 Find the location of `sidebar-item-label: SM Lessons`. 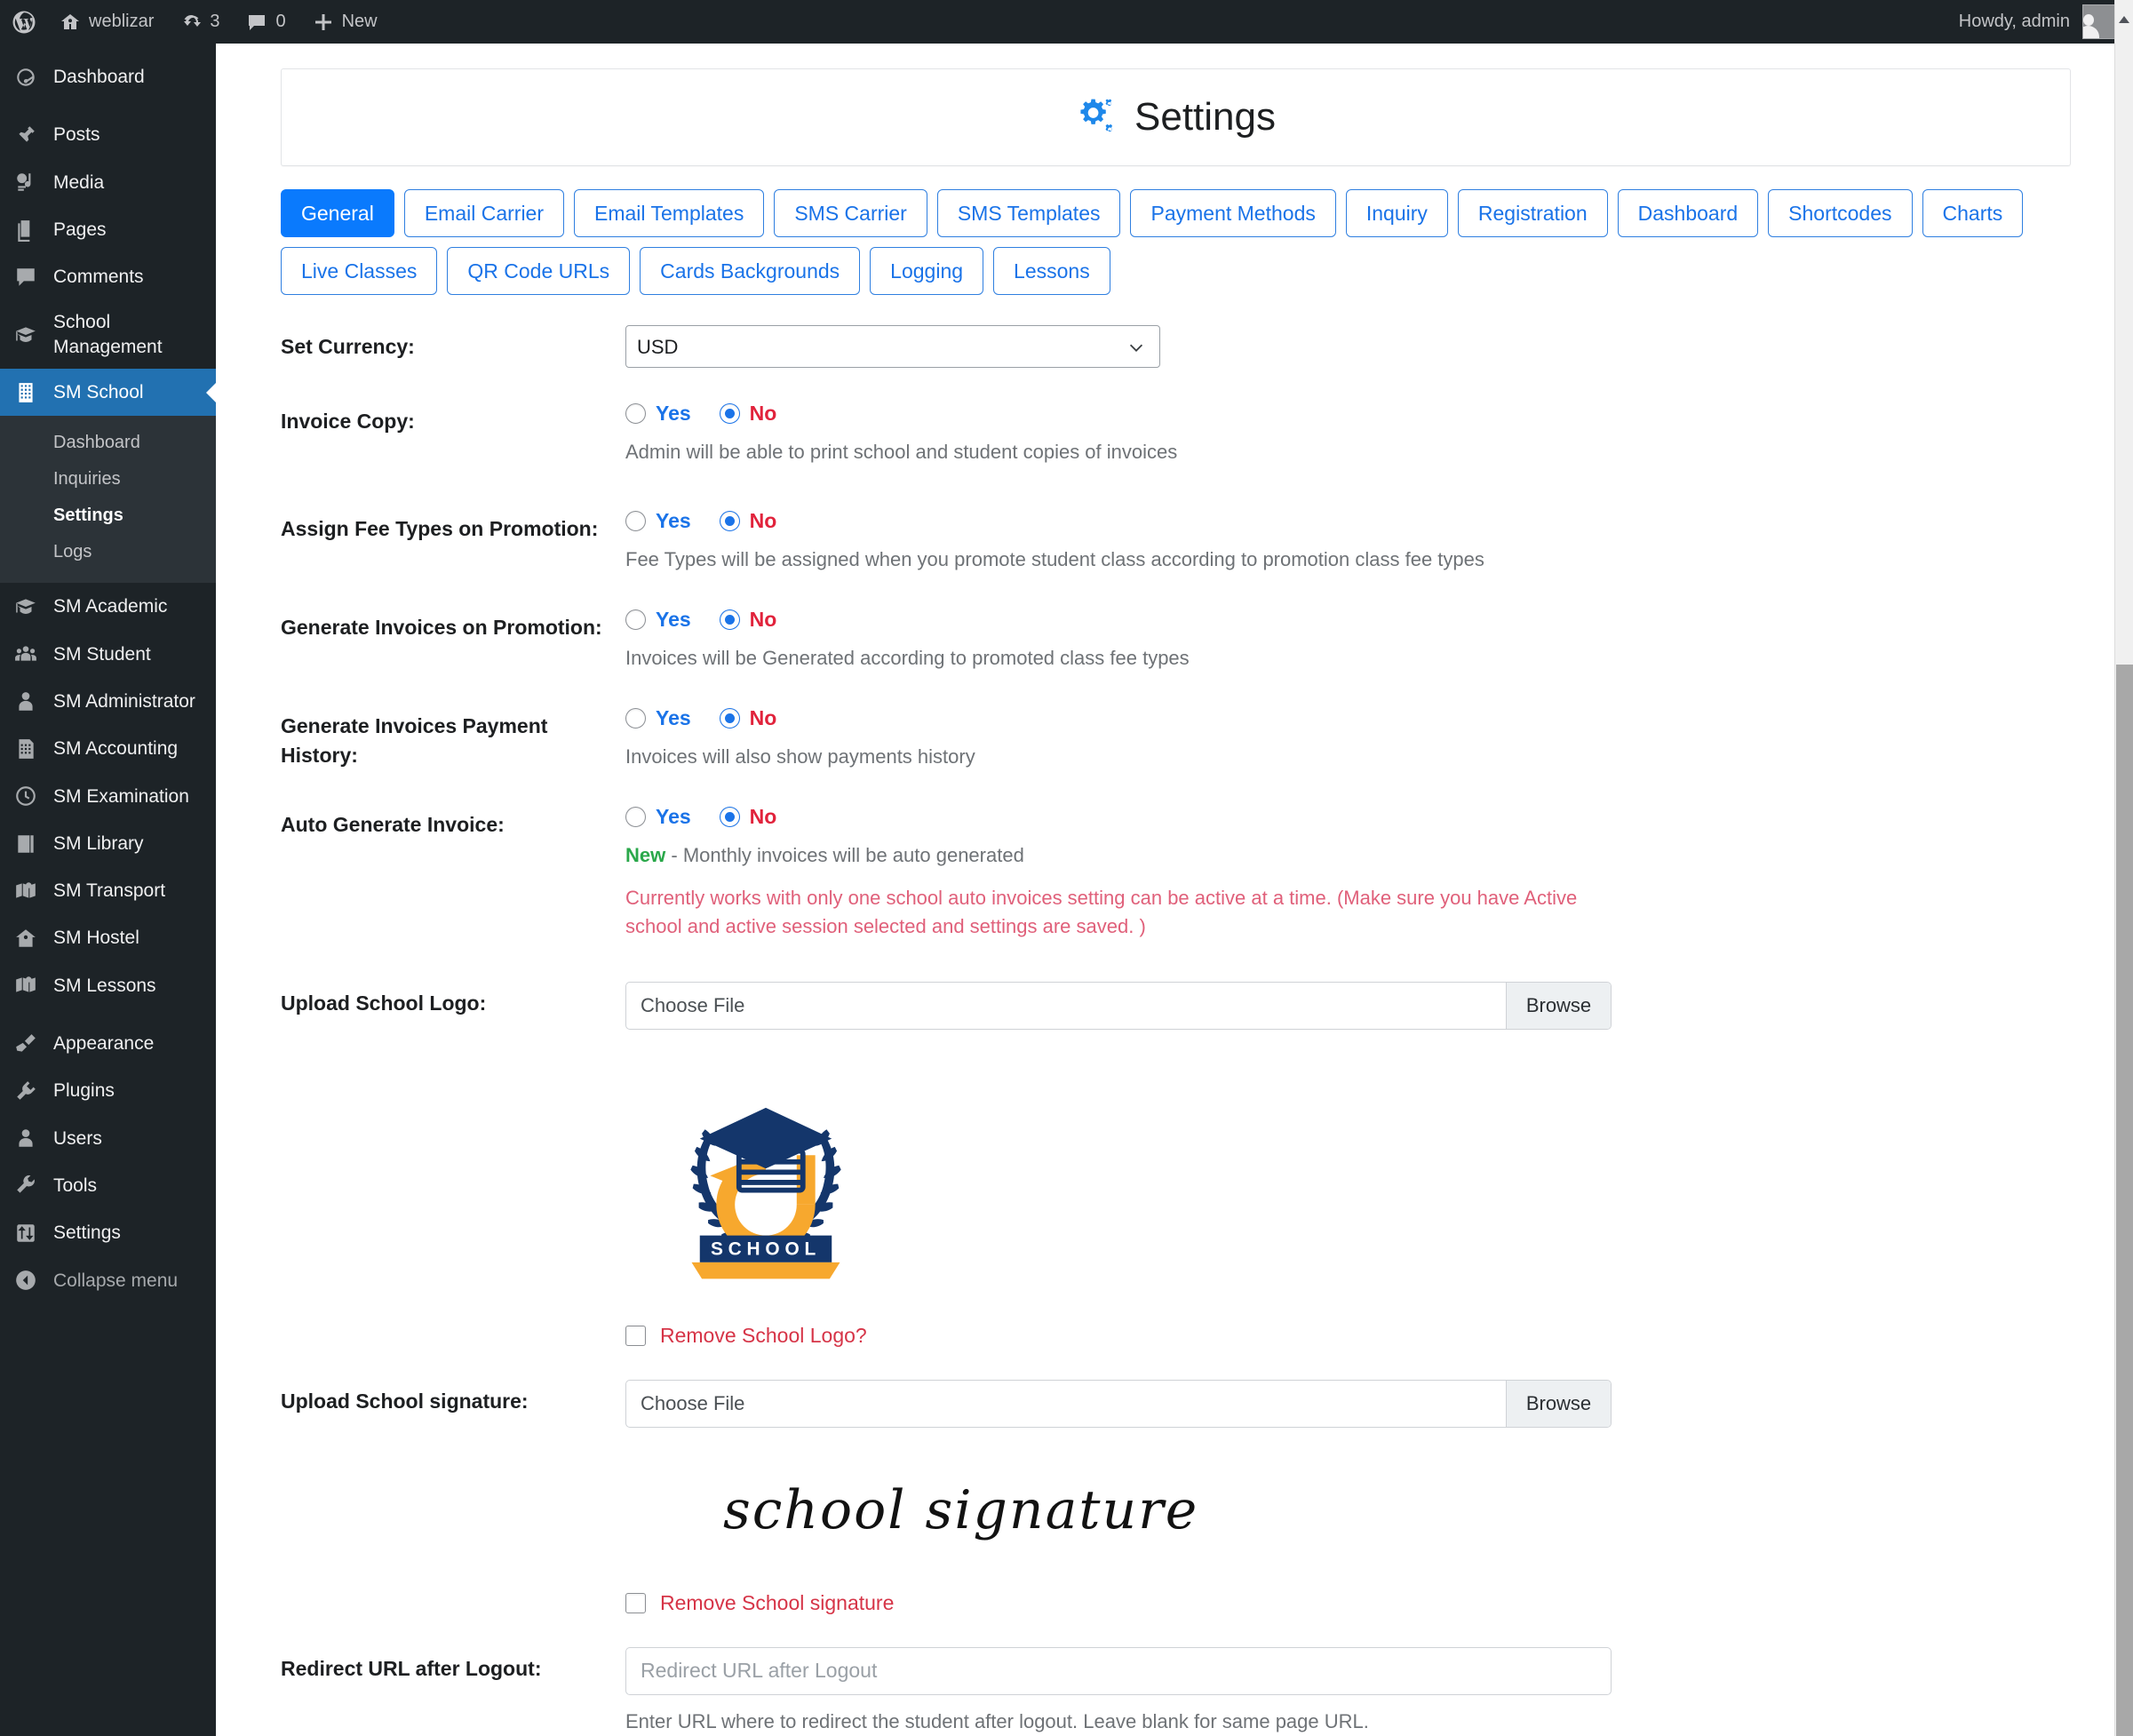

sidebar-item-label: SM Lessons is located at coordinates (104, 985).